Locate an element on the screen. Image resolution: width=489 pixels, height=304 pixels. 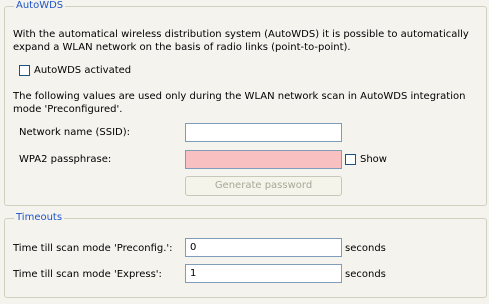
preconfig-timeout-label: Time till scan mode 'Preconfig.': is located at coordinates (93, 248).